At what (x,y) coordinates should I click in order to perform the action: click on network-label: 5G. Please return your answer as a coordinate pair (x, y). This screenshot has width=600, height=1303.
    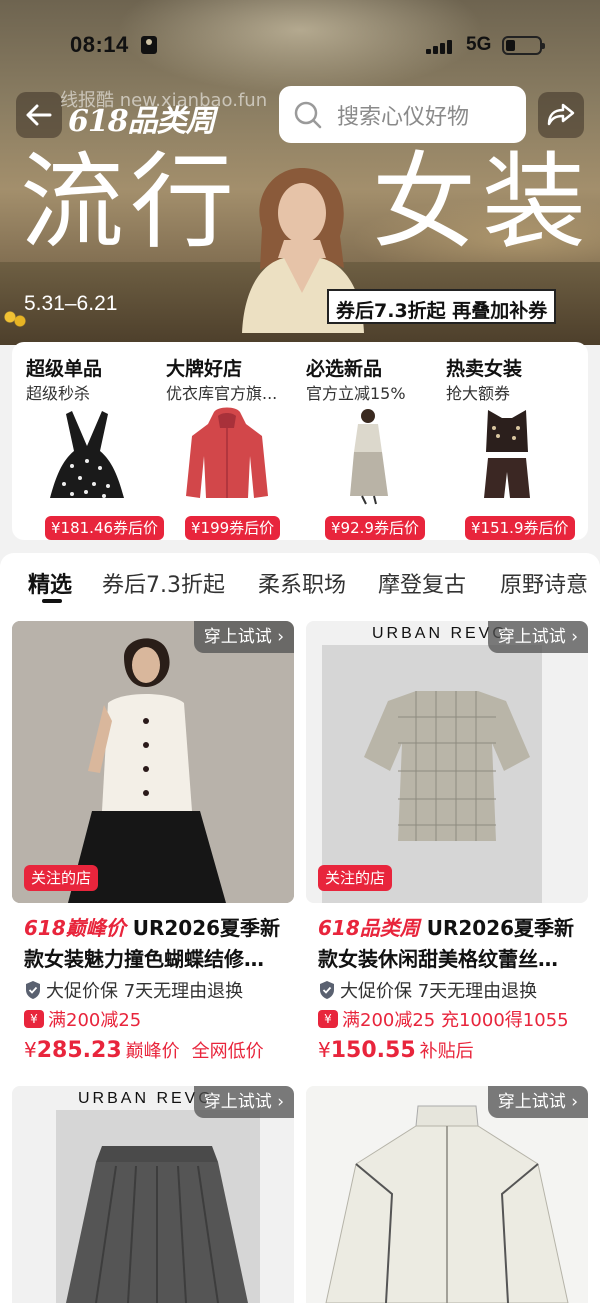
    Looking at the image, I should click on (479, 44).